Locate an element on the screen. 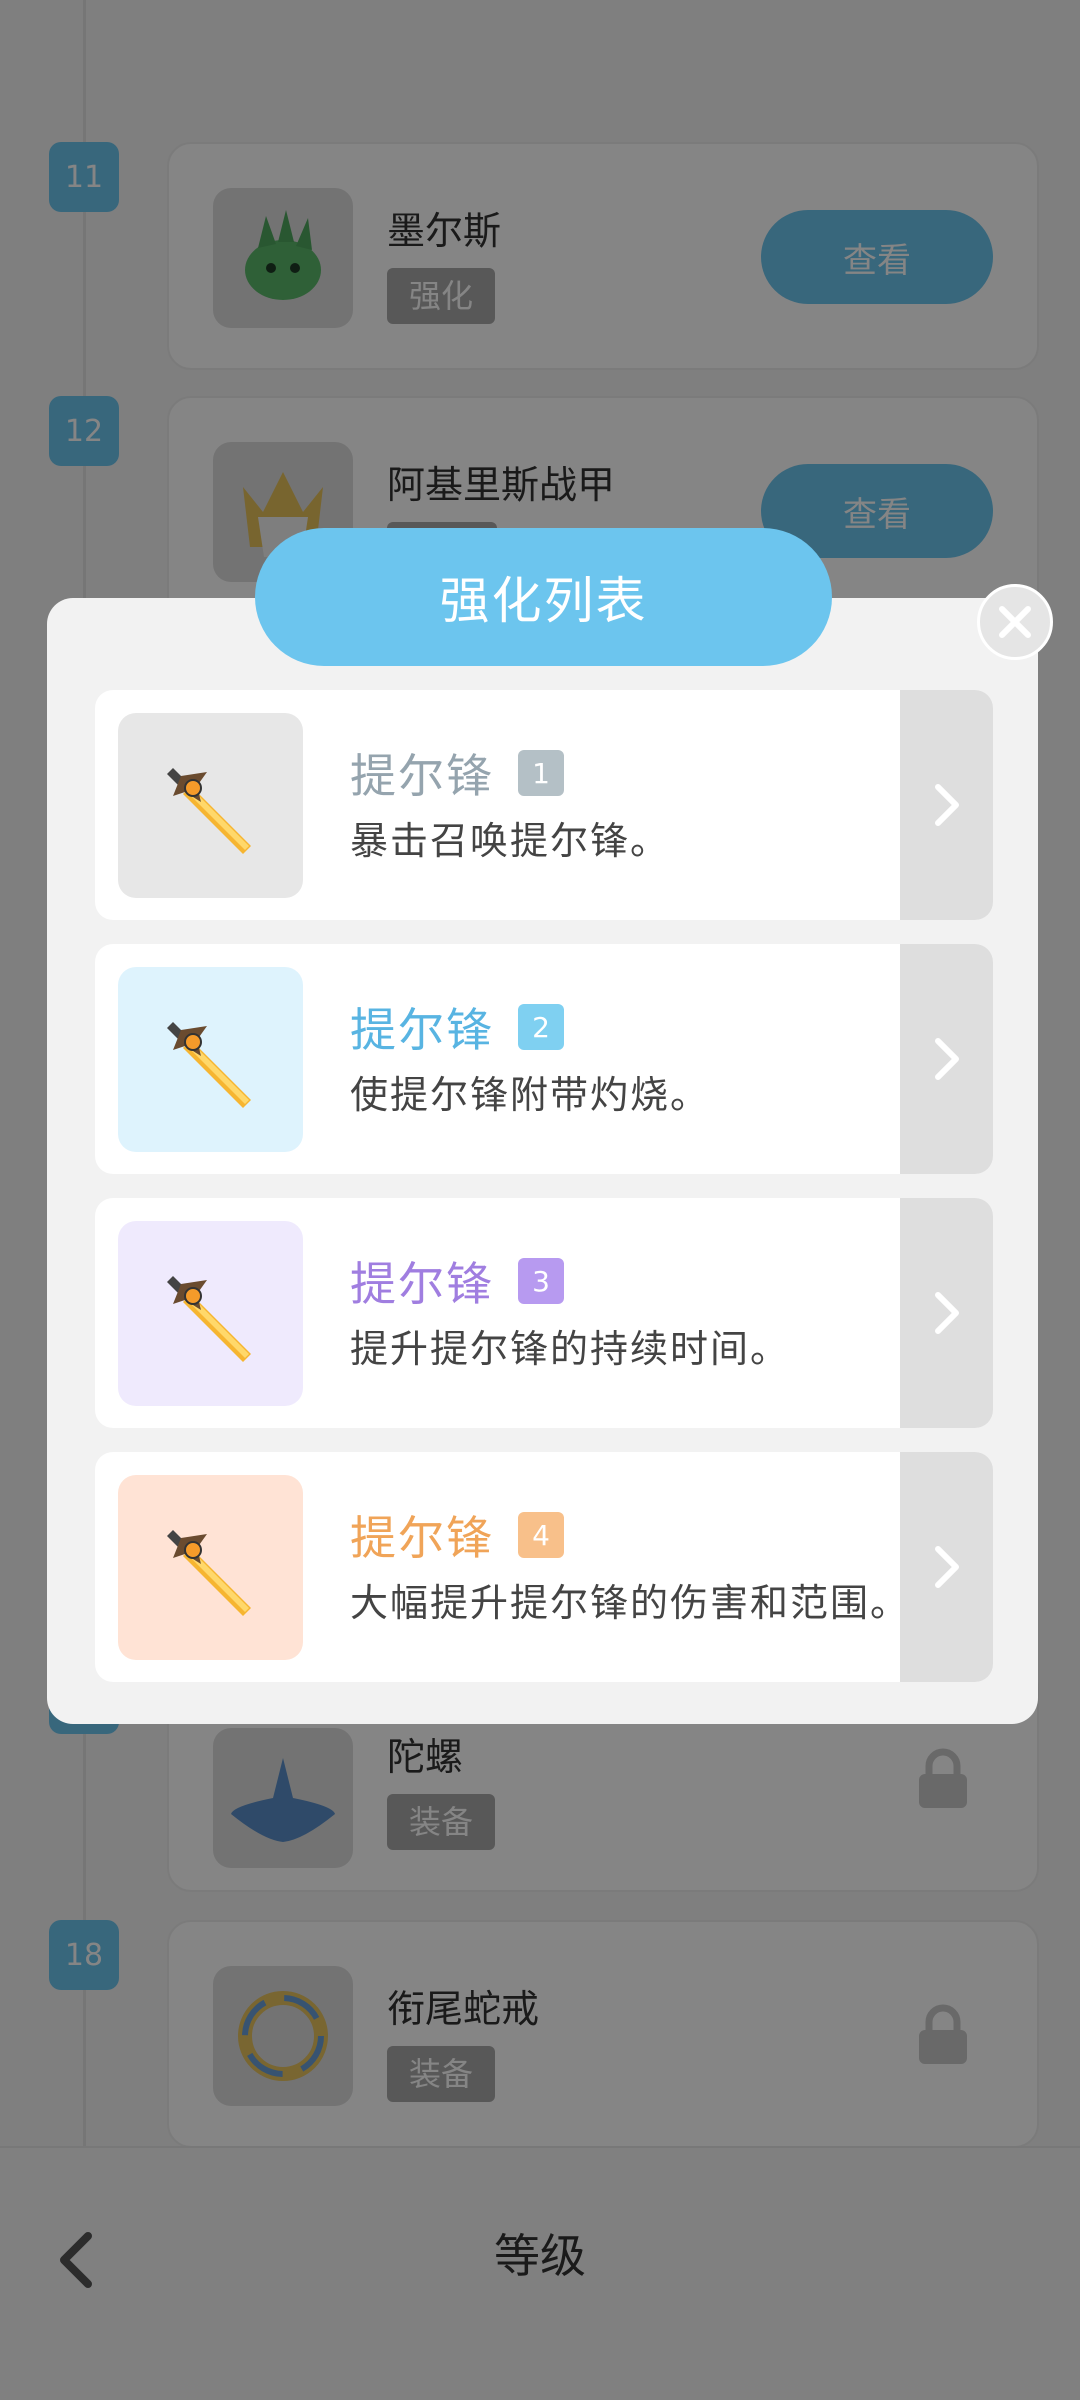 The image size is (1080, 2400). close-button is located at coordinates (1015, 622).